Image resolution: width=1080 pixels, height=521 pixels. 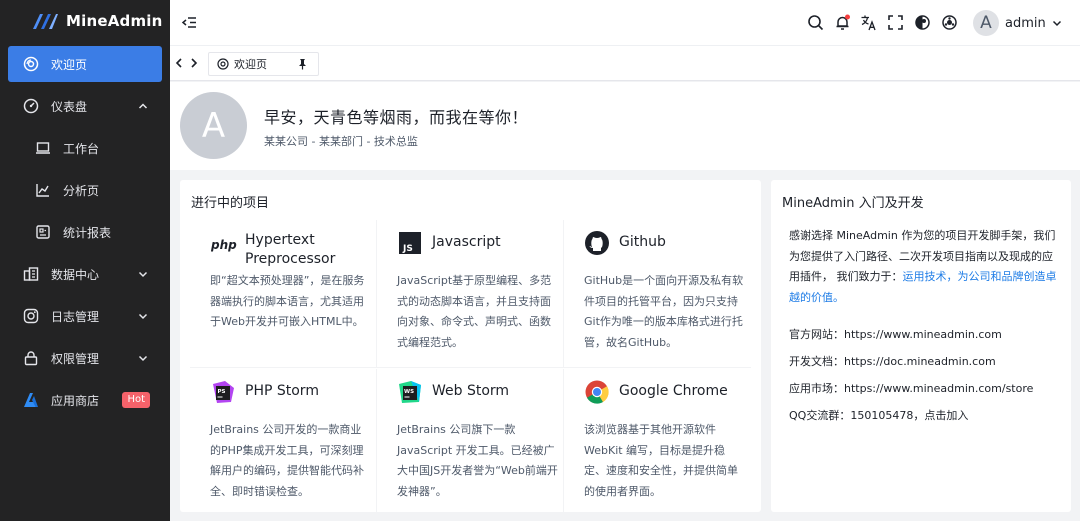 I want to click on chevron-left-icon, so click(x=179, y=63).